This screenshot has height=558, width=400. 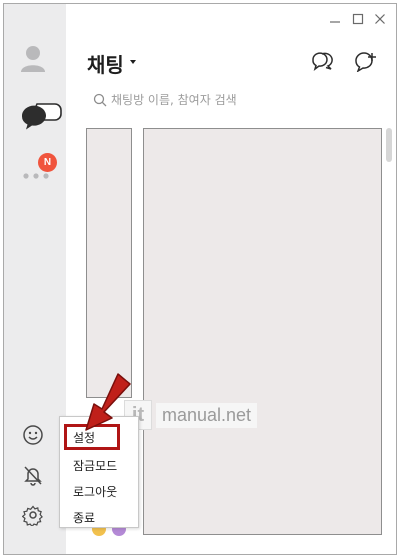 I want to click on minimize-icon, so click(x=335, y=19).